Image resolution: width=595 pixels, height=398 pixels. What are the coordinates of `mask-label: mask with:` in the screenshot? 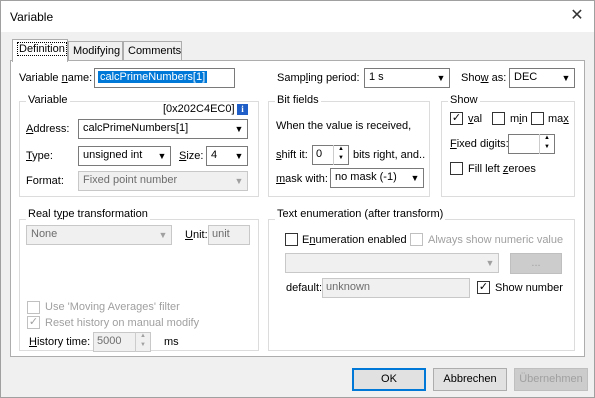 It's located at (302, 179).